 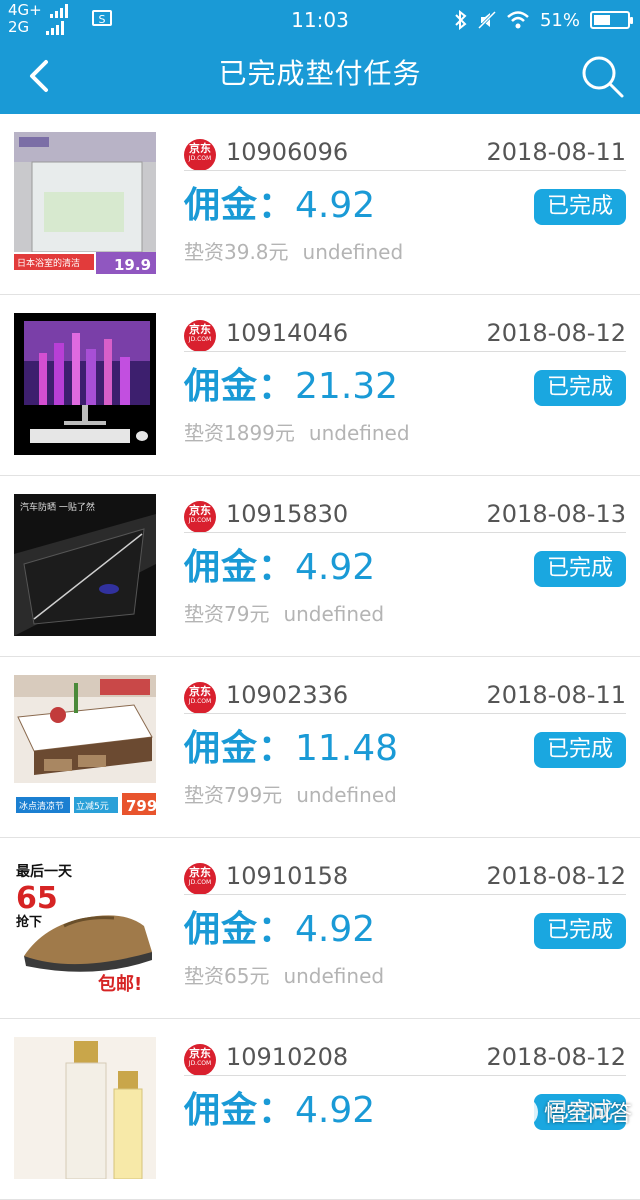 I want to click on status-bar: 4G+ 2G S 11:03 51%, so click(x=320, y=20).